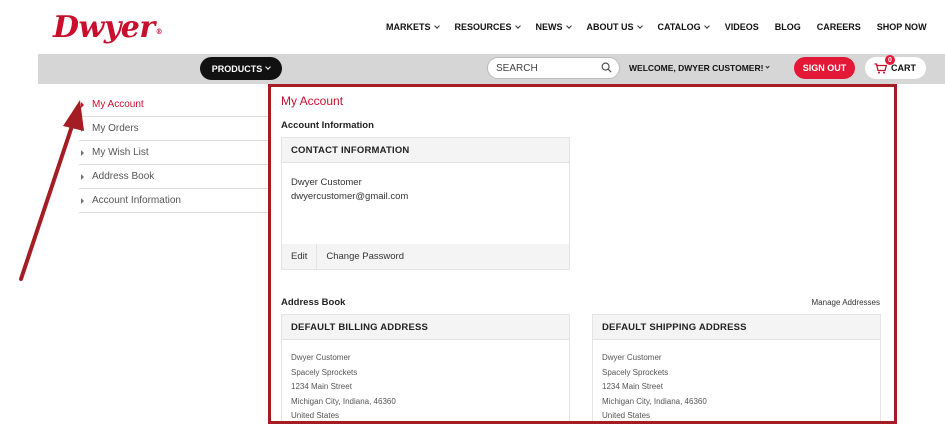 The image size is (945, 437). What do you see at coordinates (123, 176) in the screenshot?
I see `sidebar-item-label: Address Book` at bounding box center [123, 176].